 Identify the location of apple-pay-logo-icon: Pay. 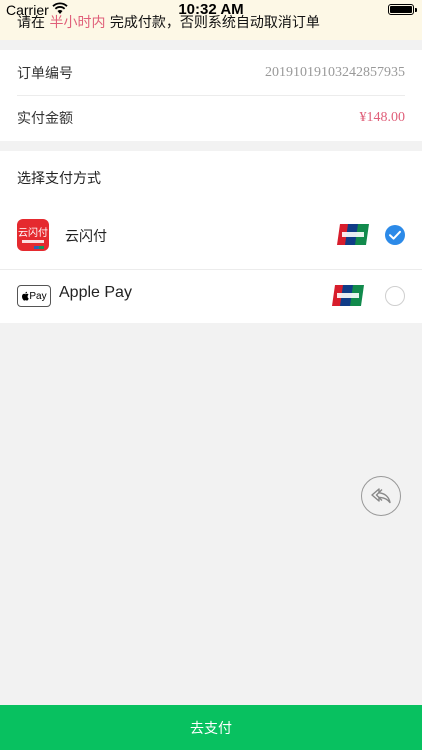
(34, 296).